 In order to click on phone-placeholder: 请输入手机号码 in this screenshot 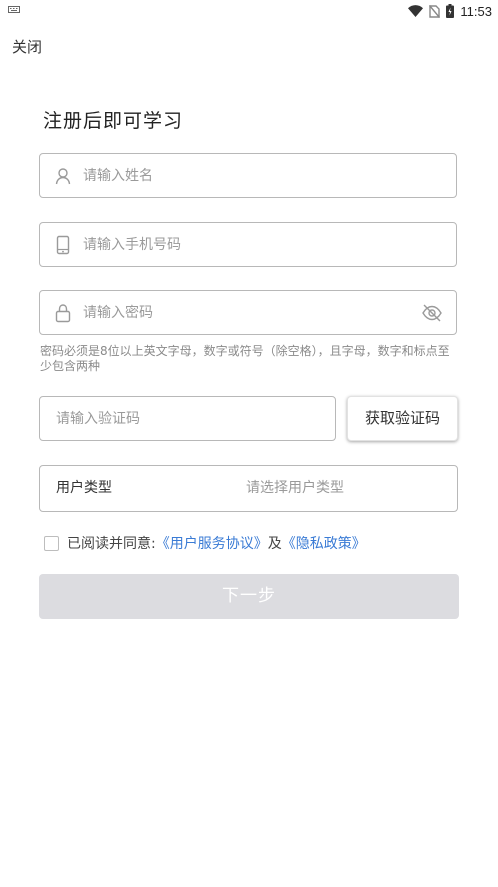, I will do `click(132, 245)`.